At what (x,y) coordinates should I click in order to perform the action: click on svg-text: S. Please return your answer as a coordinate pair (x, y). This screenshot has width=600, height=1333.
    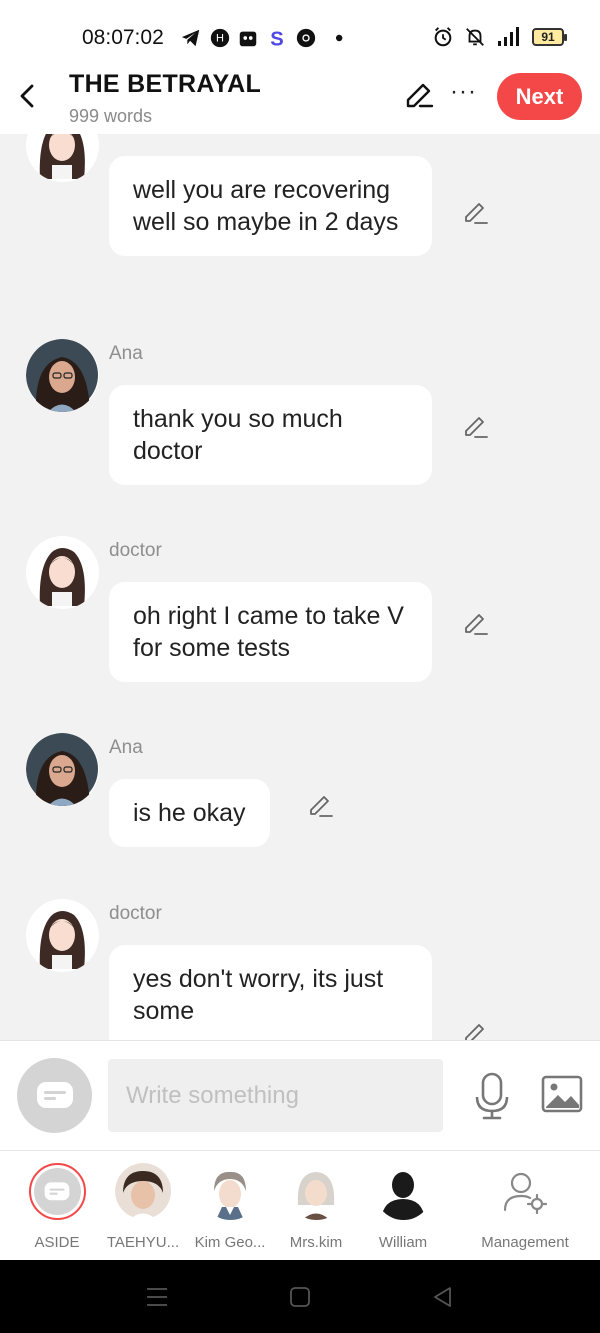
    Looking at the image, I should click on (276, 38).